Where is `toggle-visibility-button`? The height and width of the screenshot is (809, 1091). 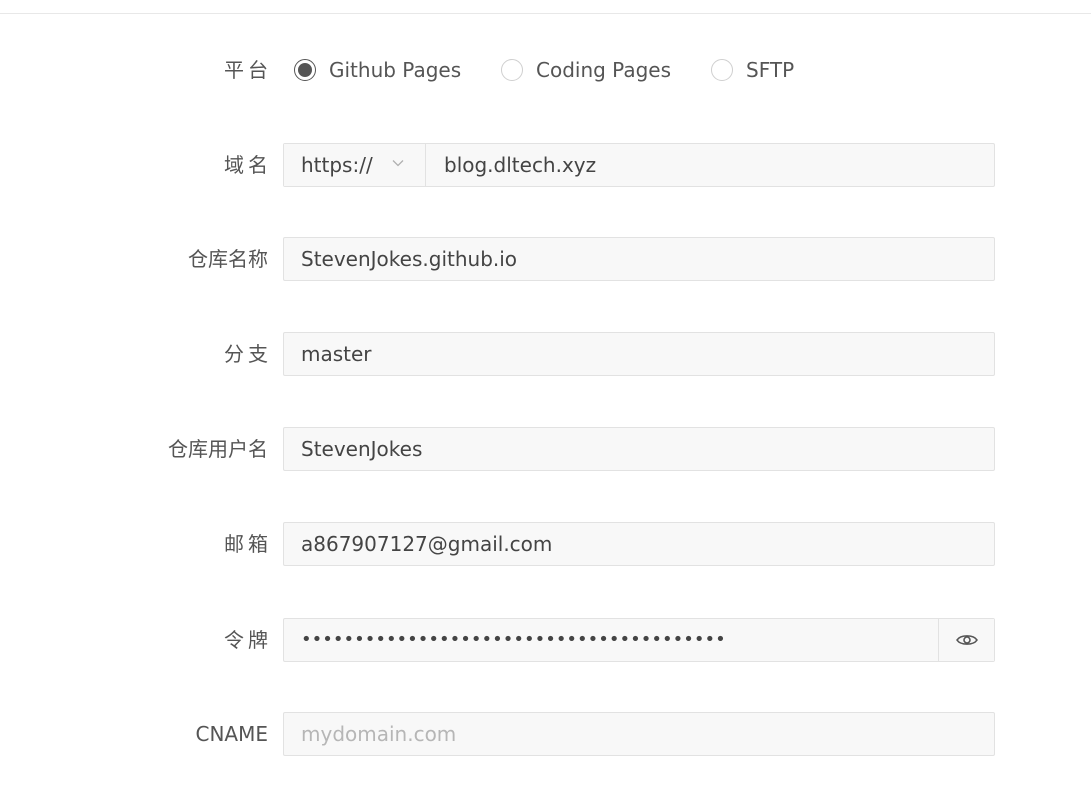 toggle-visibility-button is located at coordinates (966, 640).